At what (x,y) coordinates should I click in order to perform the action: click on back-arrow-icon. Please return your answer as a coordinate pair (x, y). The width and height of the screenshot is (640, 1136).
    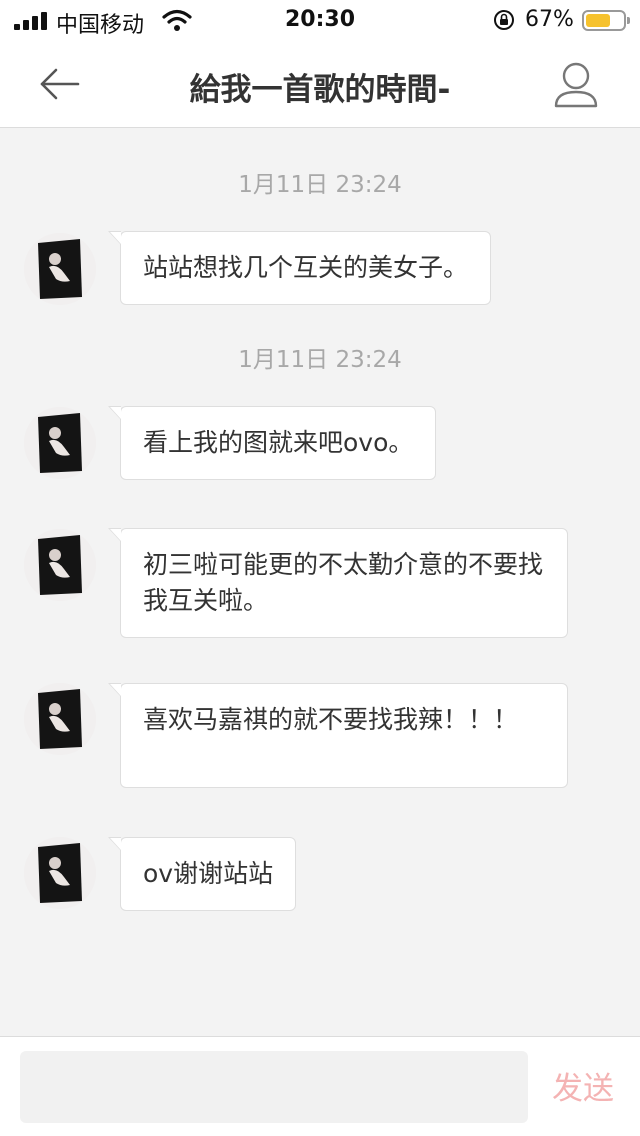
    Looking at the image, I should click on (58, 84).